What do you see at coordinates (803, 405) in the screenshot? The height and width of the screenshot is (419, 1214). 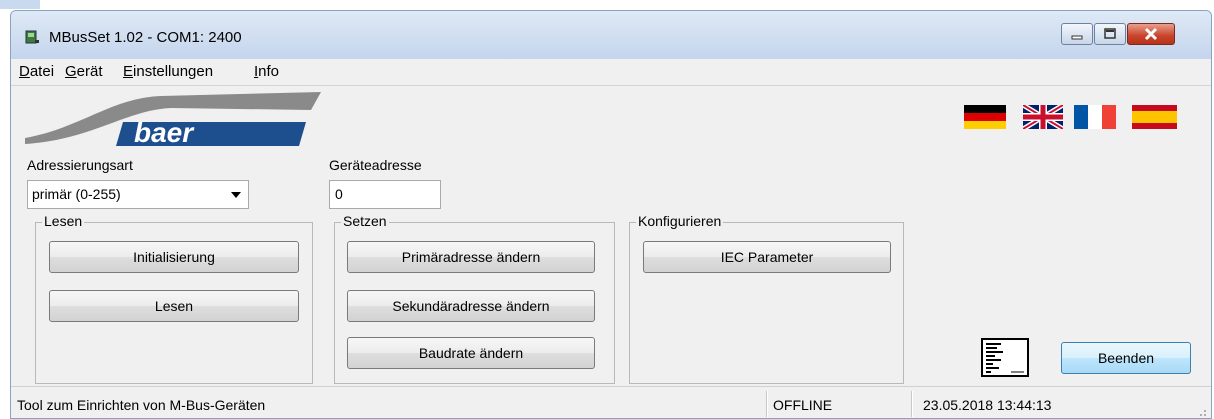 I see `connection-status: OFFLINE` at bounding box center [803, 405].